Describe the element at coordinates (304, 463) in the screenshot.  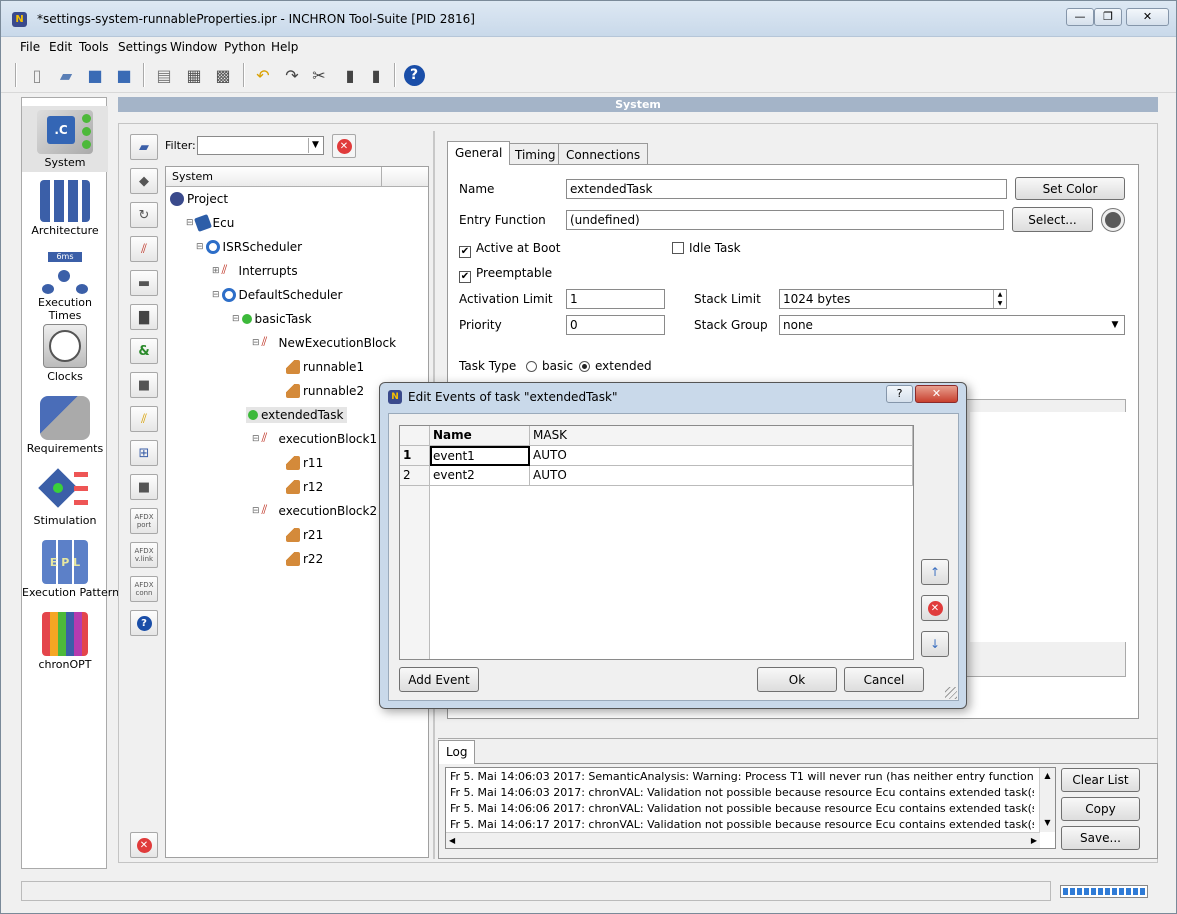
I see `tree-node-r11: r11` at that location.